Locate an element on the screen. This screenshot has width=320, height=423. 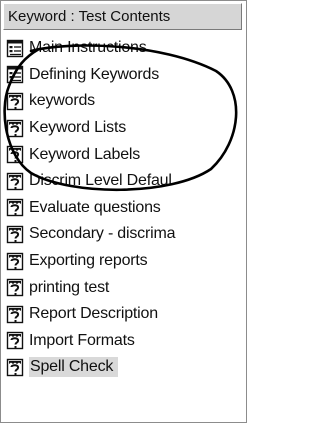
list-item: Evaluate questions is located at coordinates (123, 208).